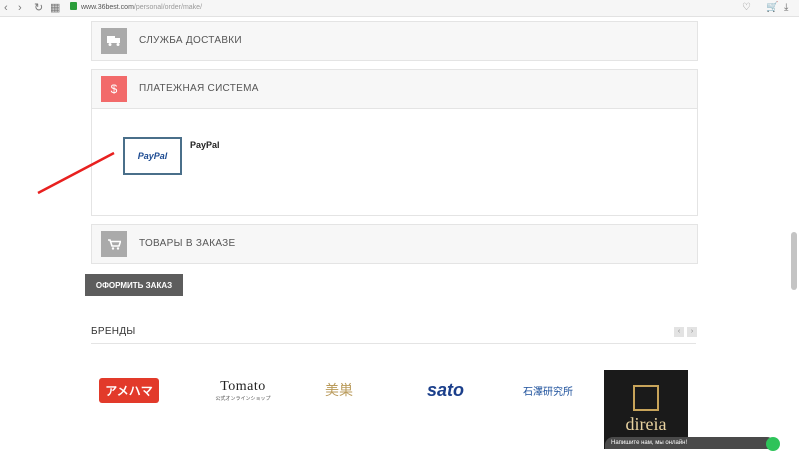 This screenshot has height=451, width=799. I want to click on paypal-logo: PayPal, so click(152, 156).